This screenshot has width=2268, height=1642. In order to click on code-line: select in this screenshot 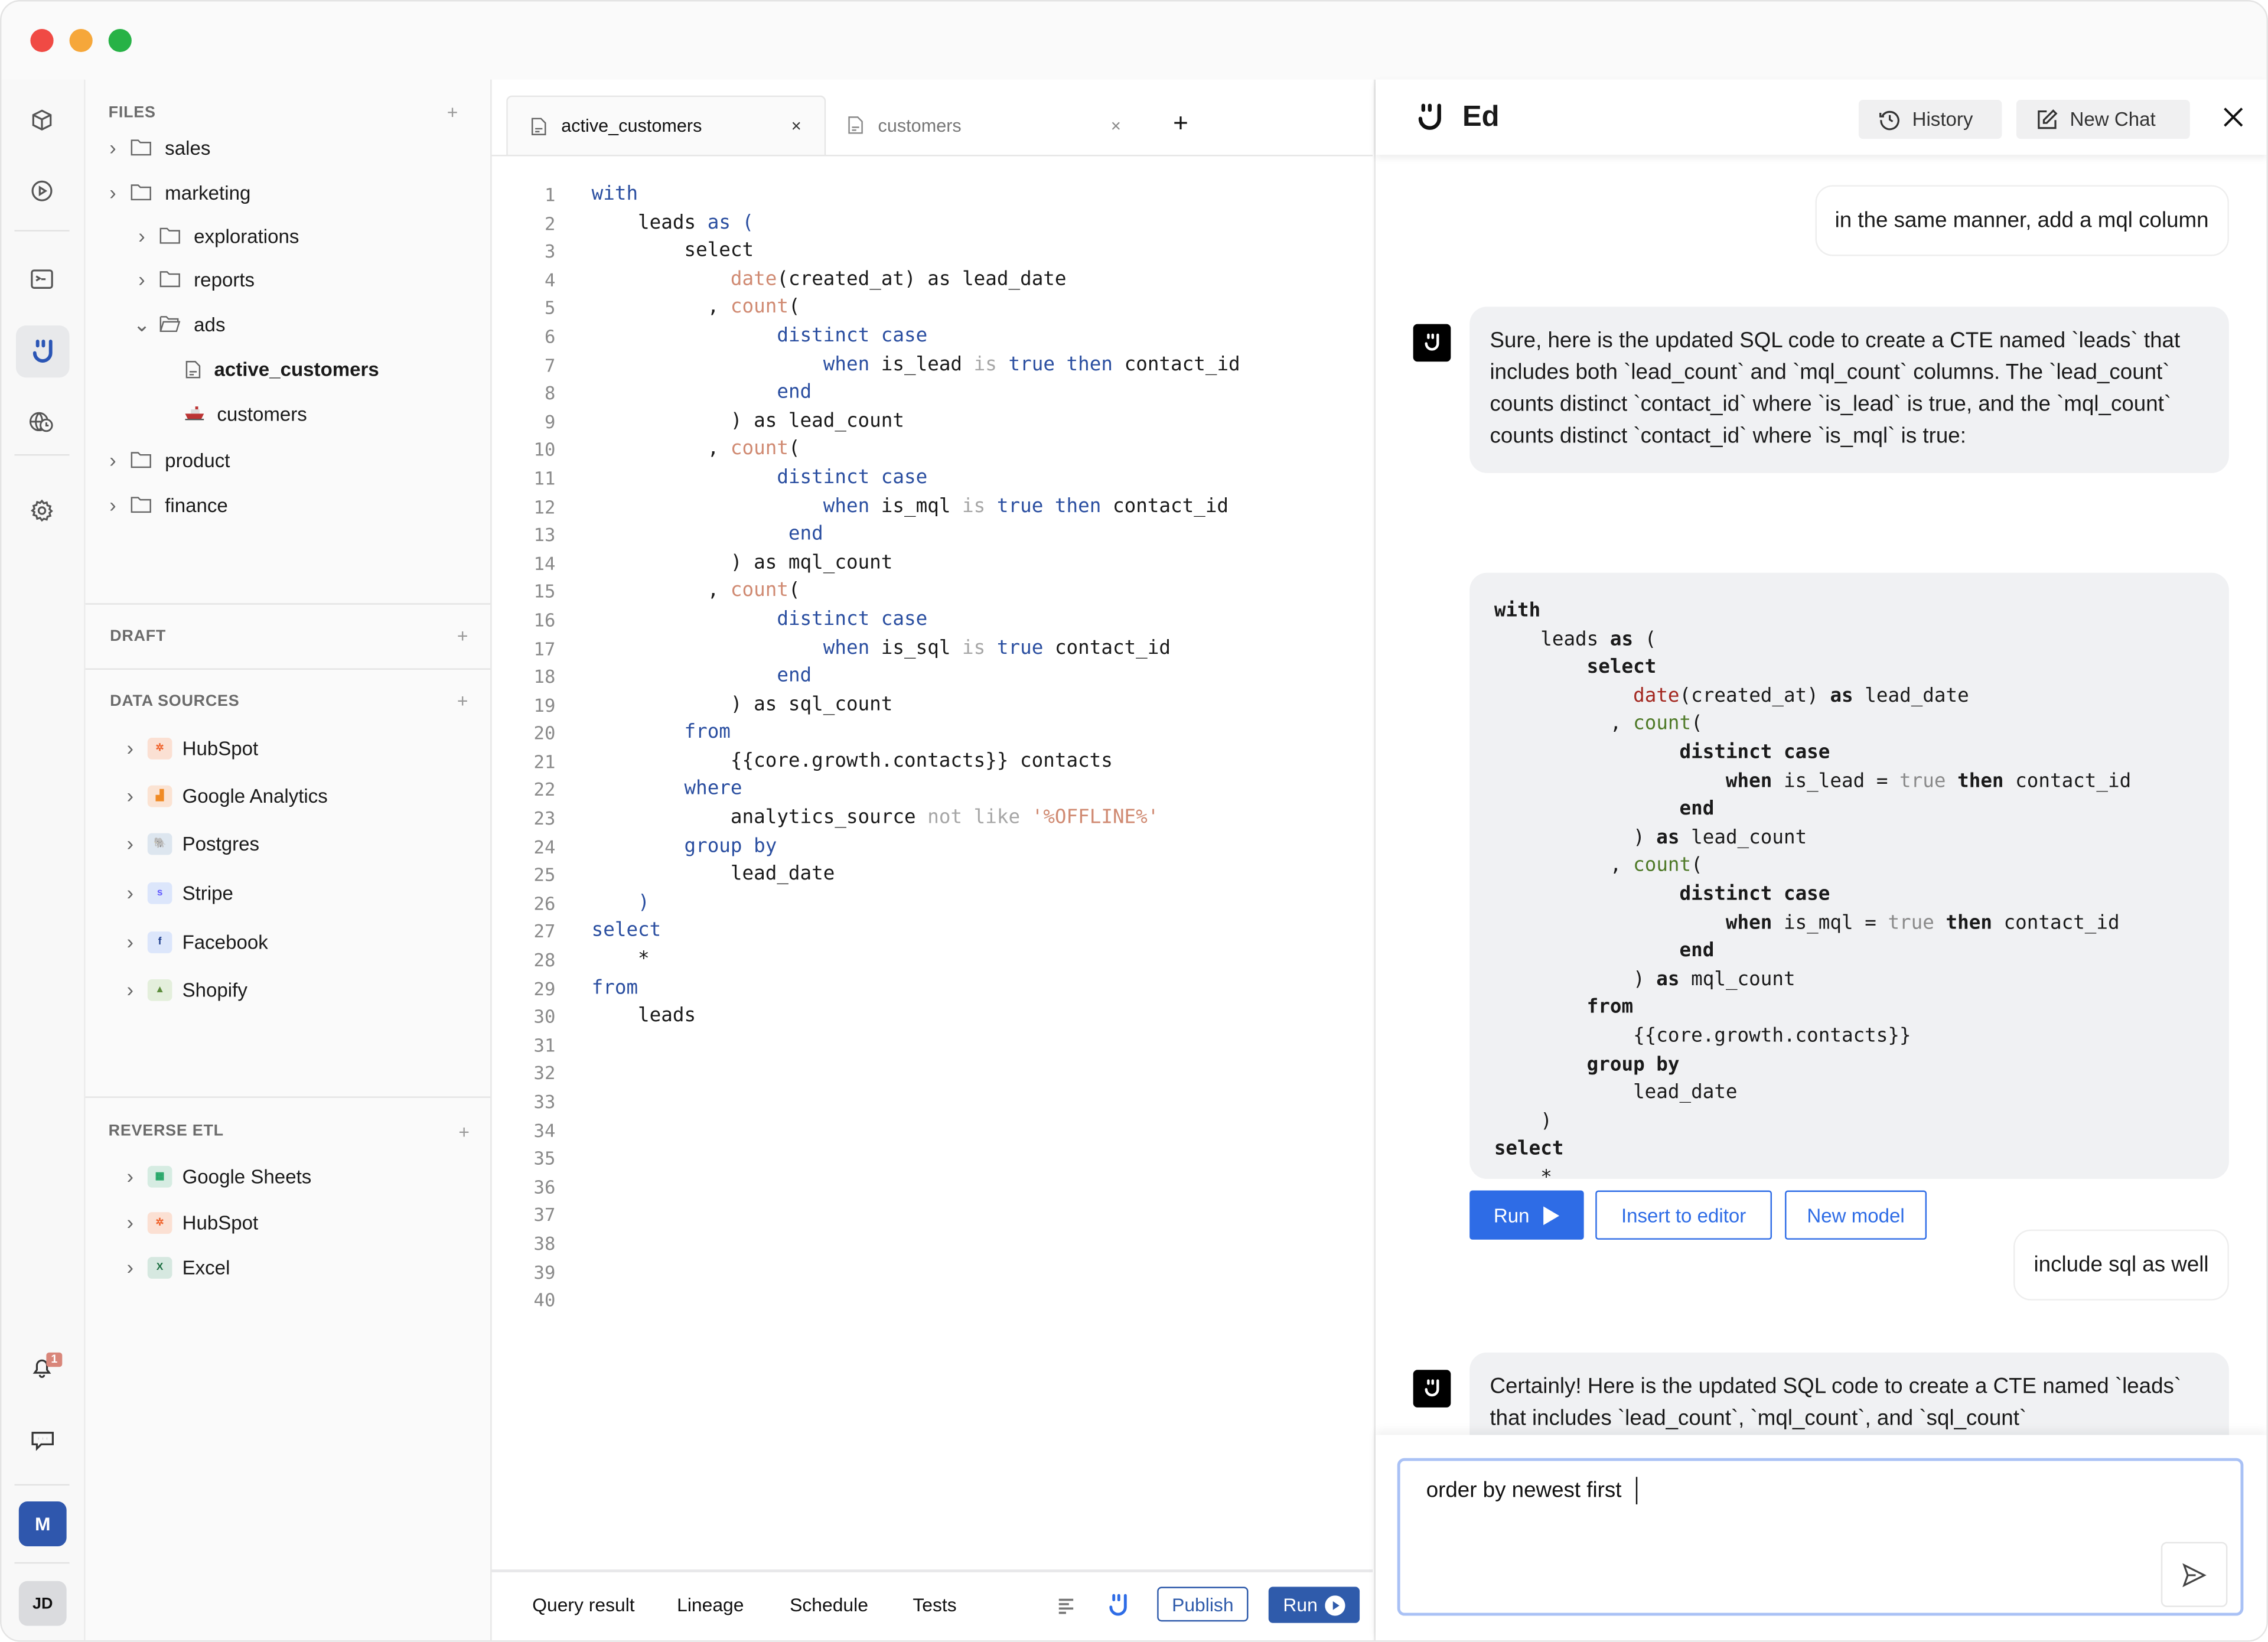, I will do `click(1849, 668)`.